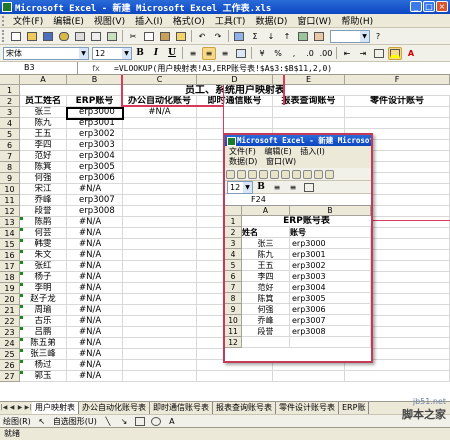 This screenshot has width=450, height=440. I want to click on erp-account-cell: erp3002, so click(330, 265).